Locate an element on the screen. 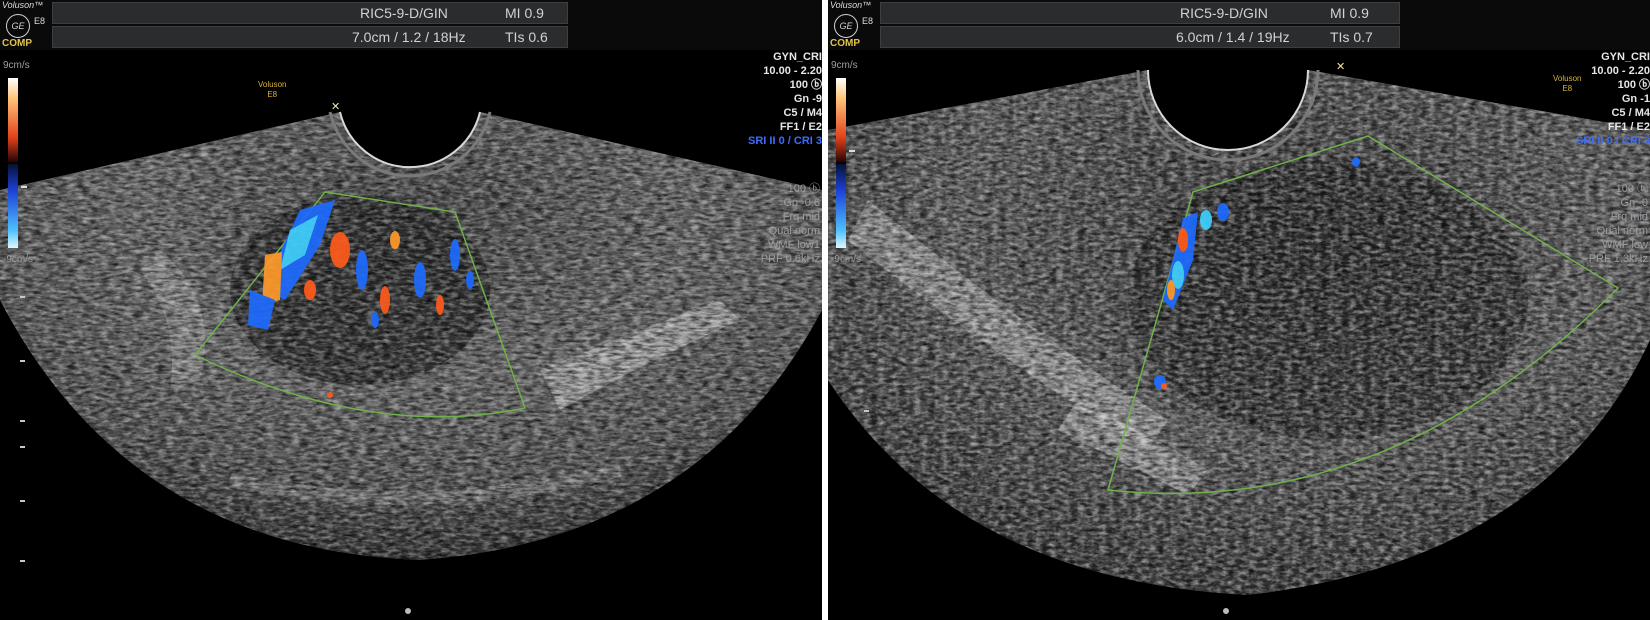  cd-wall-filter: WMF low1 is located at coordinates (794, 245).